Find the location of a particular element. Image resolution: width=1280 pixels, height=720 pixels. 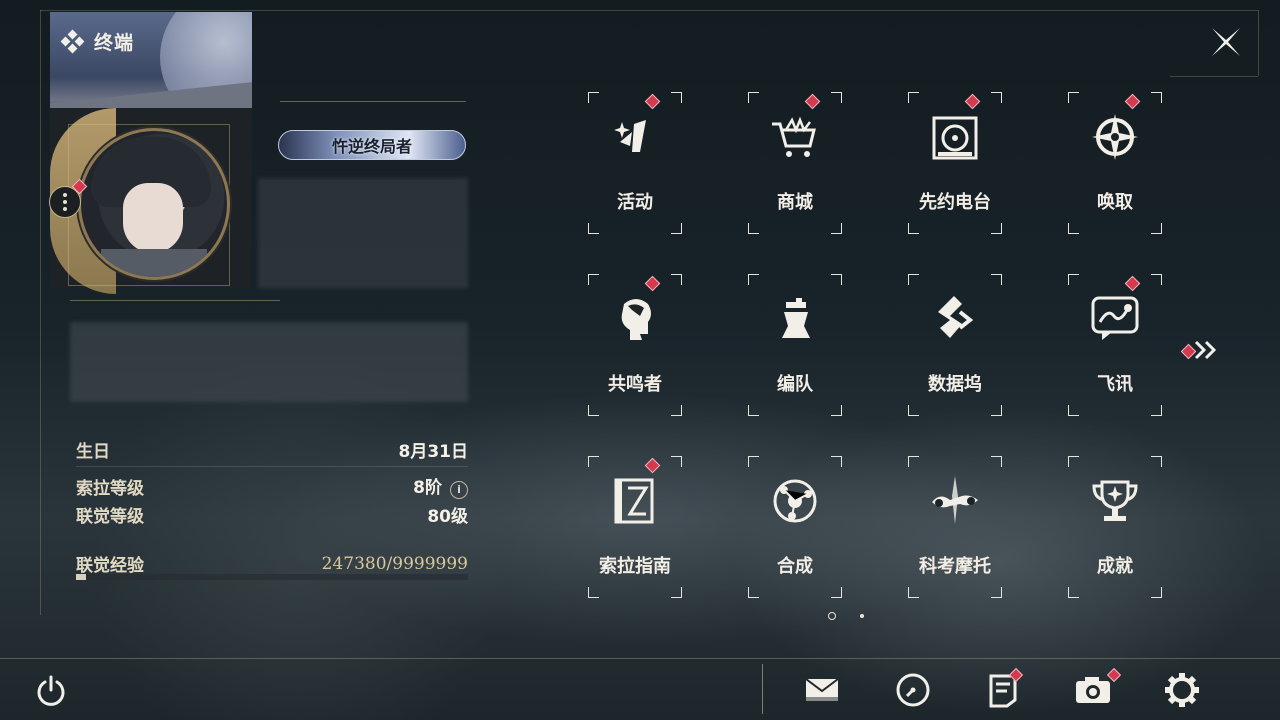

menu-tile-guide-book: 索拉指南 is located at coordinates (635, 531).